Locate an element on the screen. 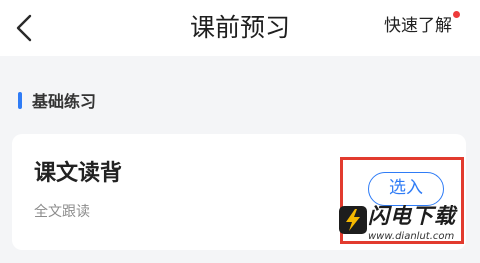  notification-dot is located at coordinates (456, 14).